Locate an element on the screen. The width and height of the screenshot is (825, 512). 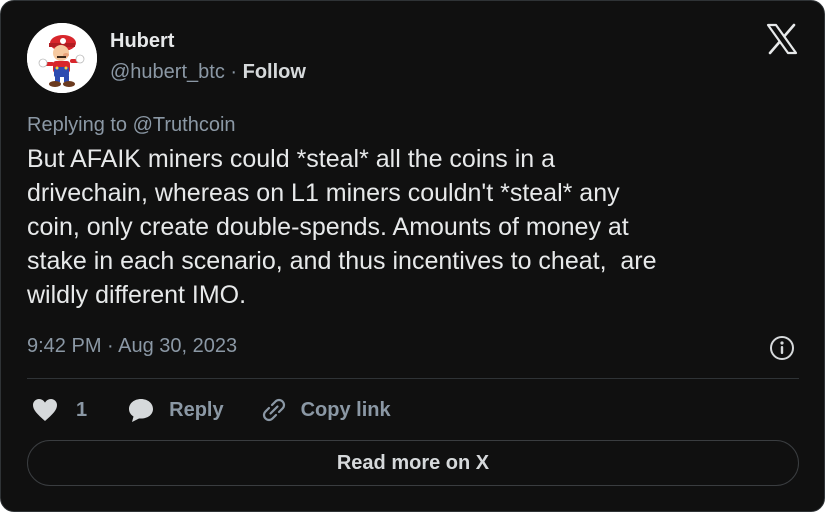
tweet-timestamp: 9:42 PM · Aug 30, 2023 is located at coordinates (132, 346).